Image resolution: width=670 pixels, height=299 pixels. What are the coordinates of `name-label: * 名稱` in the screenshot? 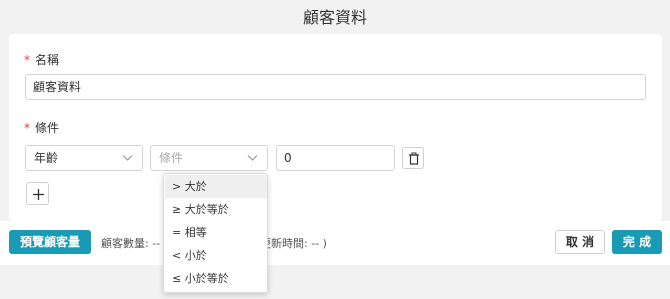 It's located at (41, 59).